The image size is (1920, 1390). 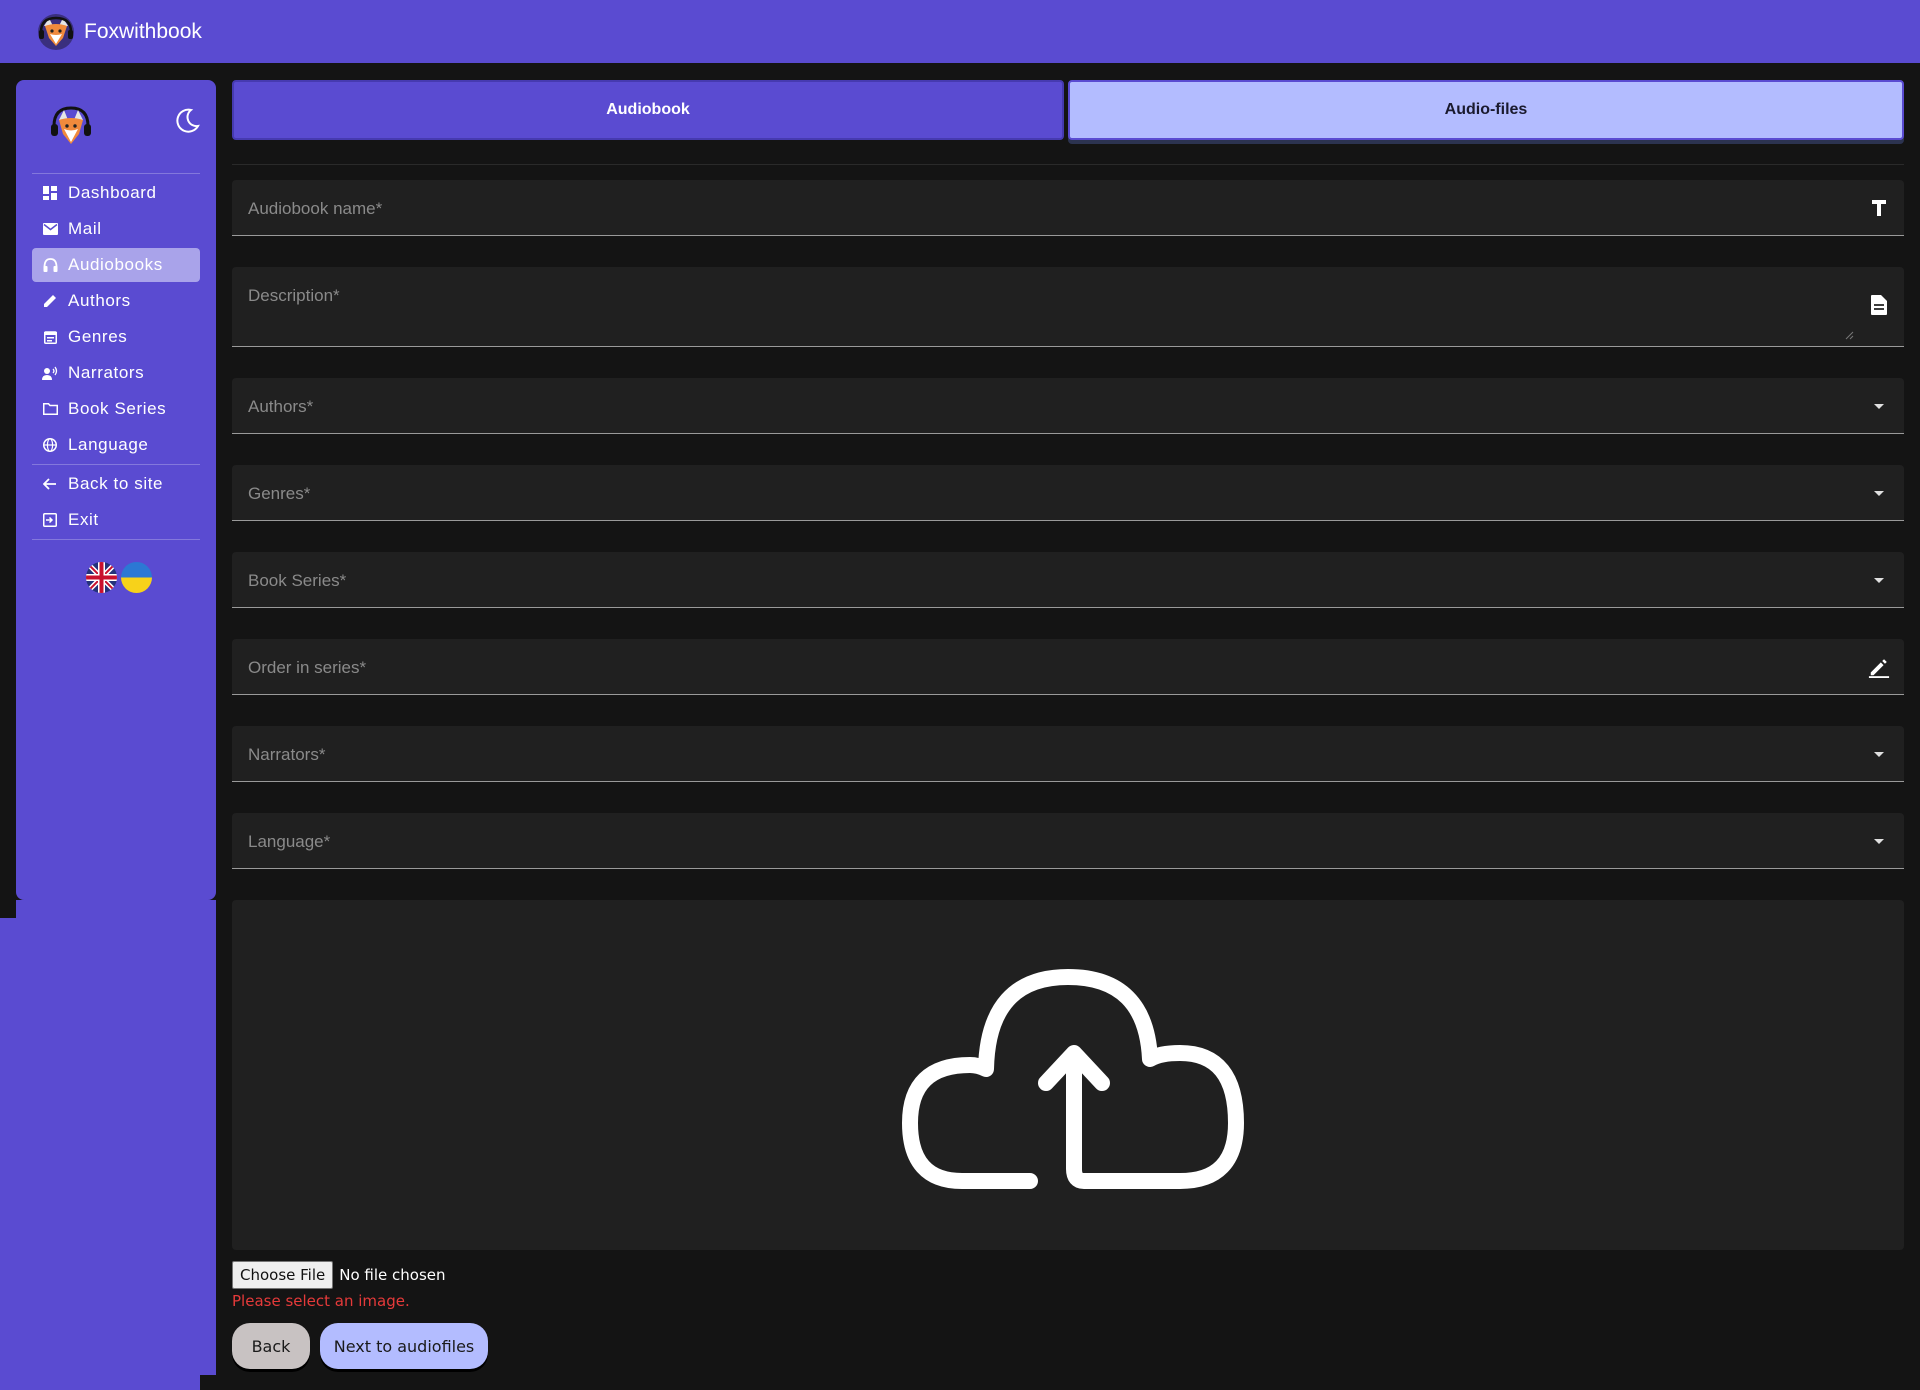 I want to click on sidebar-item-mail: Mail, so click(x=116, y=229).